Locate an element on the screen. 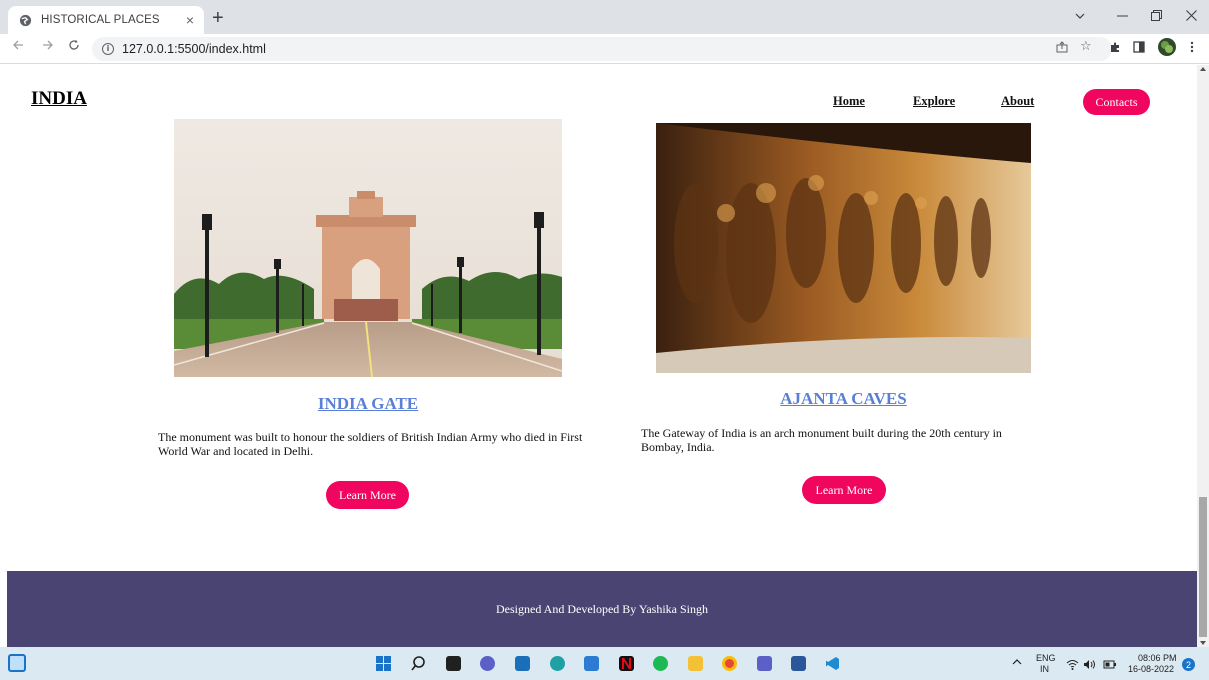 The height and width of the screenshot is (680, 1209). chat-icon is located at coordinates (487, 663).